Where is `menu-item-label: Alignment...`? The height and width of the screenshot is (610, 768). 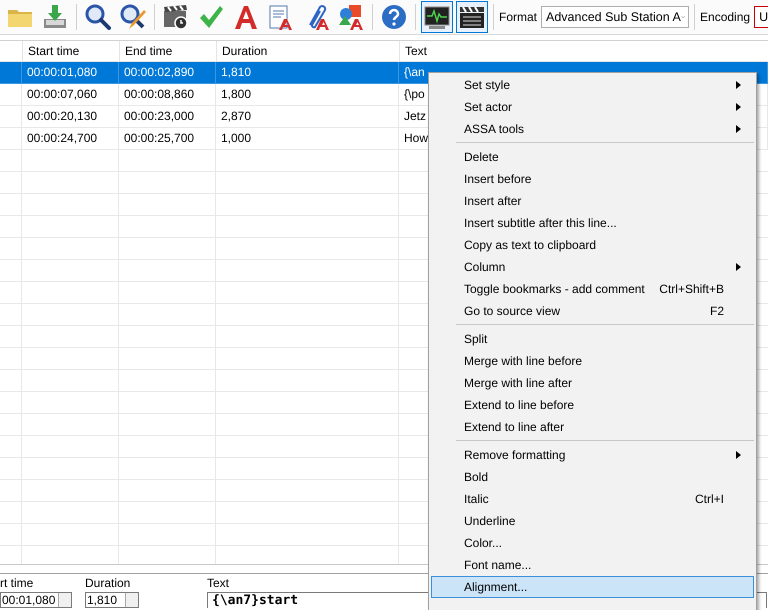 menu-item-label: Alignment... is located at coordinates (496, 587).